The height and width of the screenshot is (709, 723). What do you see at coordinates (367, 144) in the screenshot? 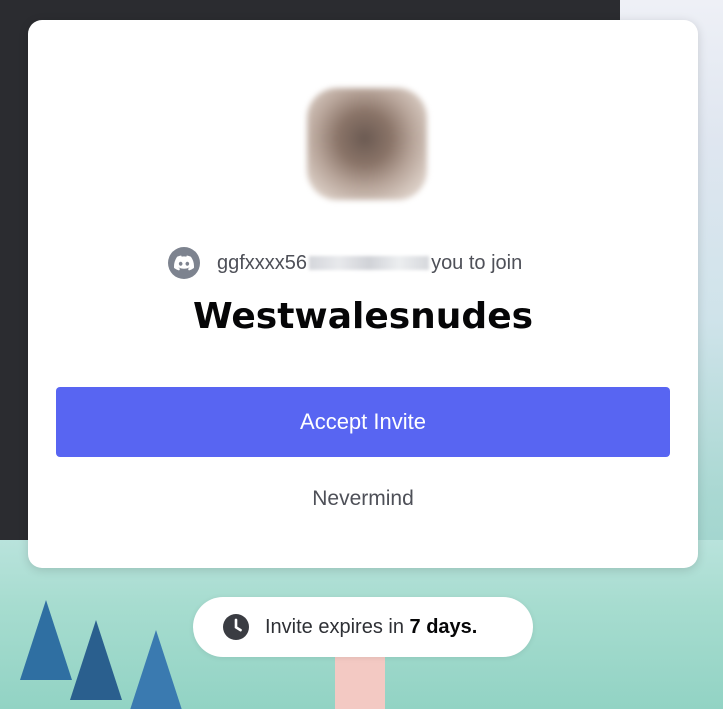
I see `server-icon` at bounding box center [367, 144].